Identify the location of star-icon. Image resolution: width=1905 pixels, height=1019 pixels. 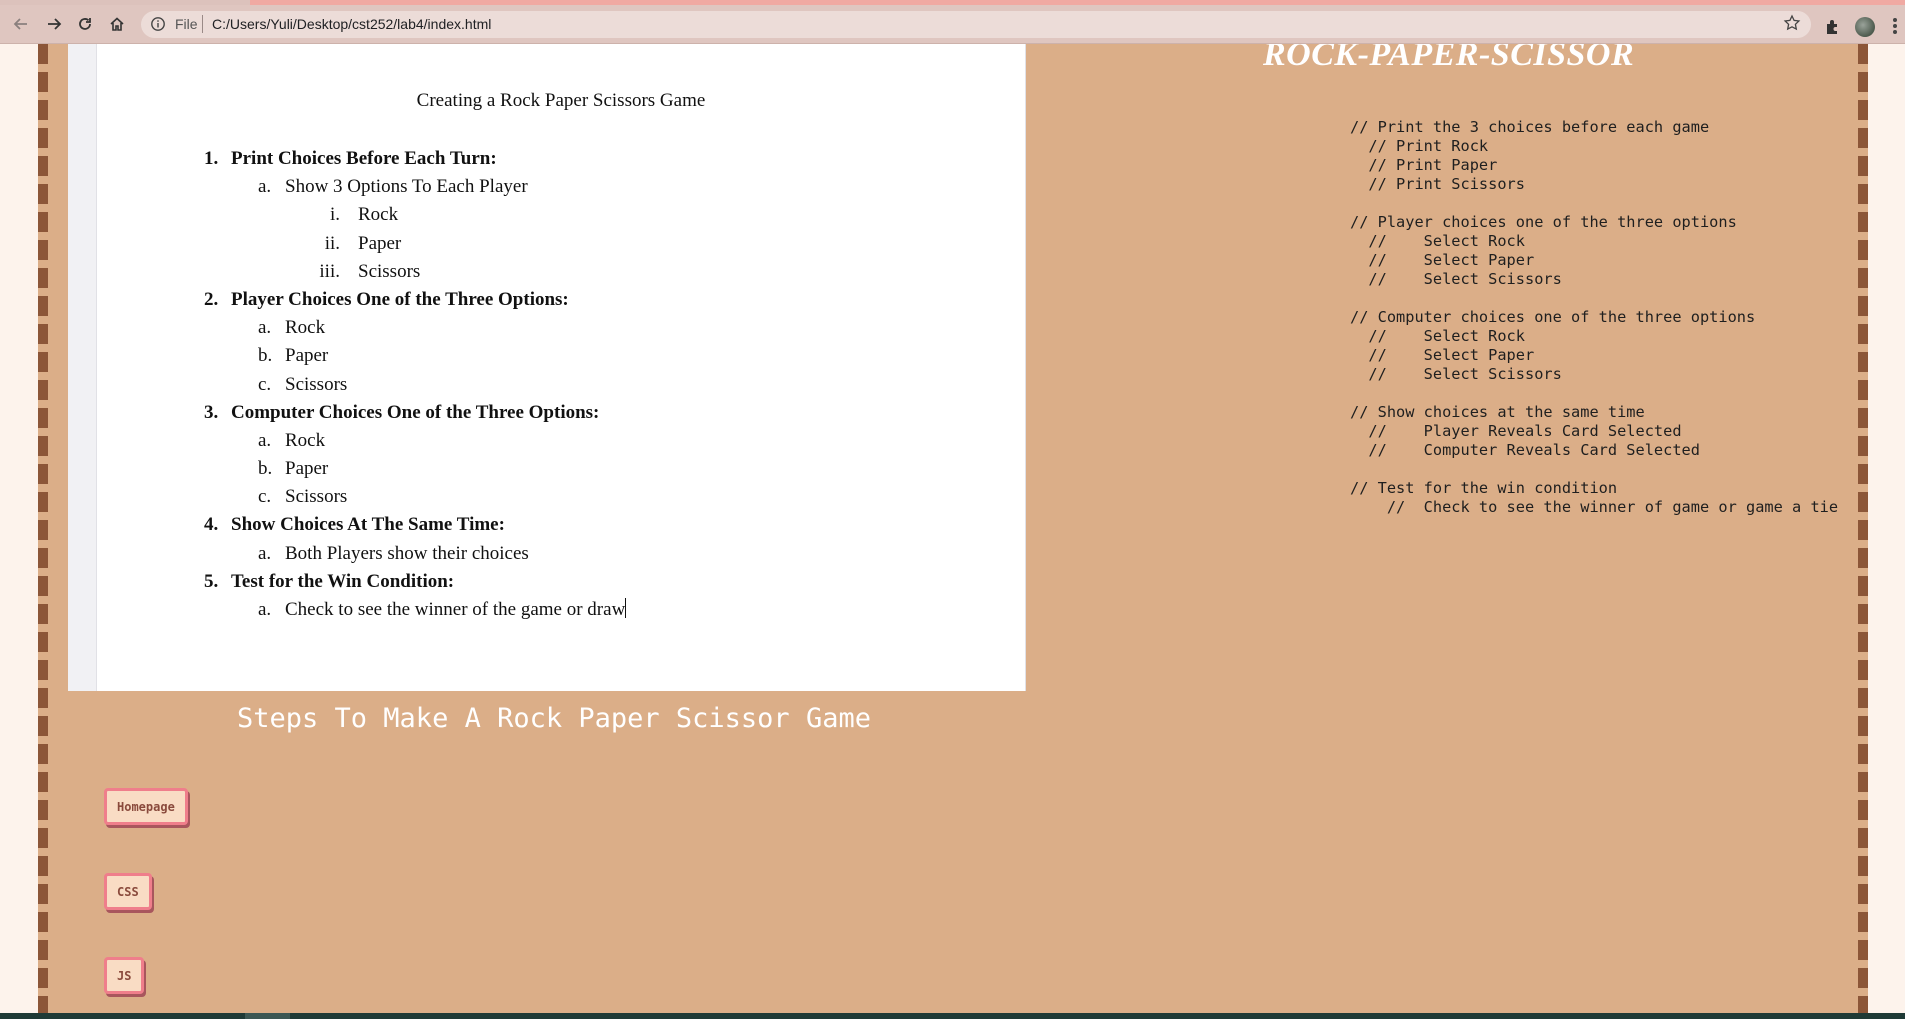
(1792, 25).